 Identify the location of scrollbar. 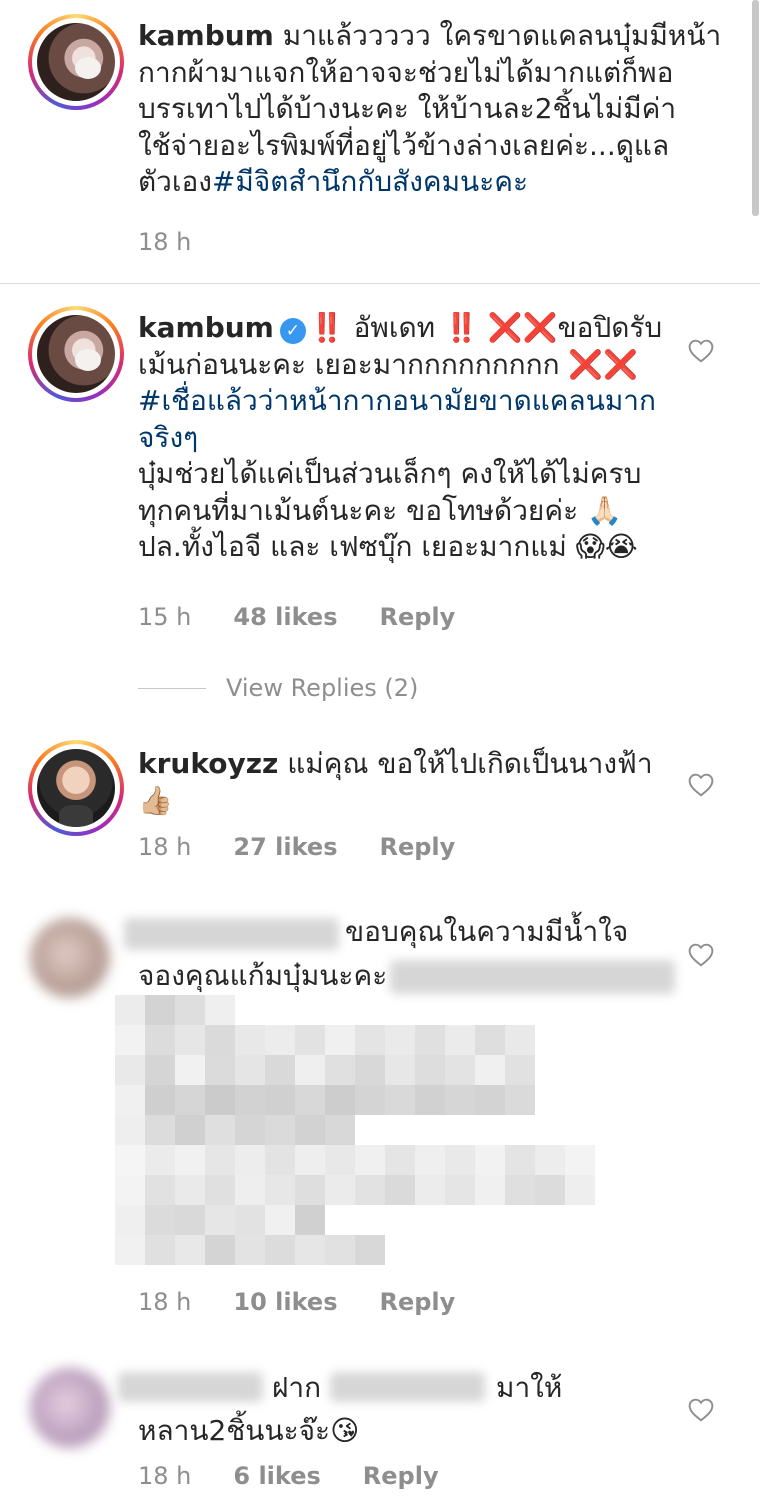
(755, 108).